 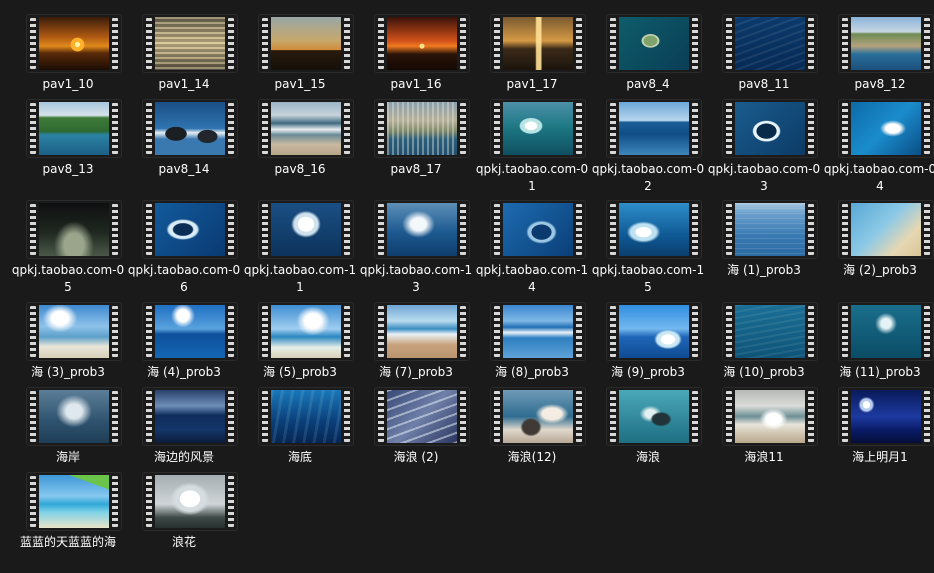 I want to click on file-name: 海 (9)_prob3, so click(x=648, y=372).